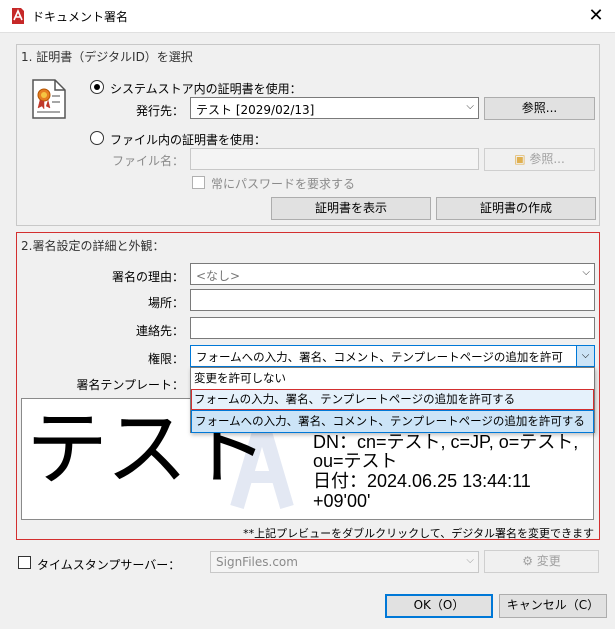  Describe the element at coordinates (527, 561) in the screenshot. I see `gear-icon: ⚙` at that location.